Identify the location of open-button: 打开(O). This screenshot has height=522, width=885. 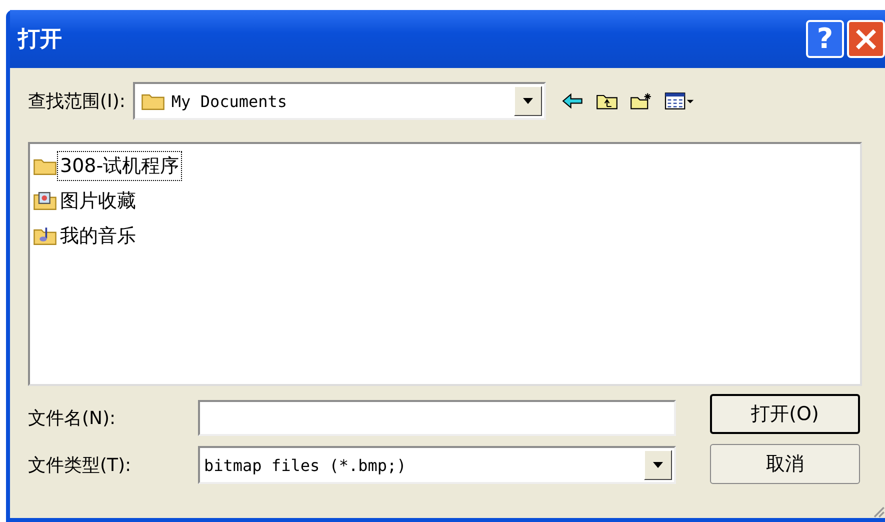
(785, 414).